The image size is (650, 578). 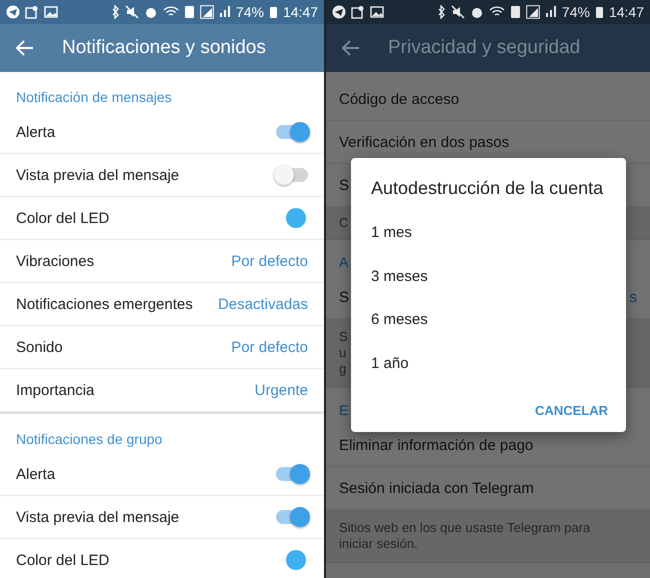 I want to click on setting-label: Sonido, so click(x=39, y=347).